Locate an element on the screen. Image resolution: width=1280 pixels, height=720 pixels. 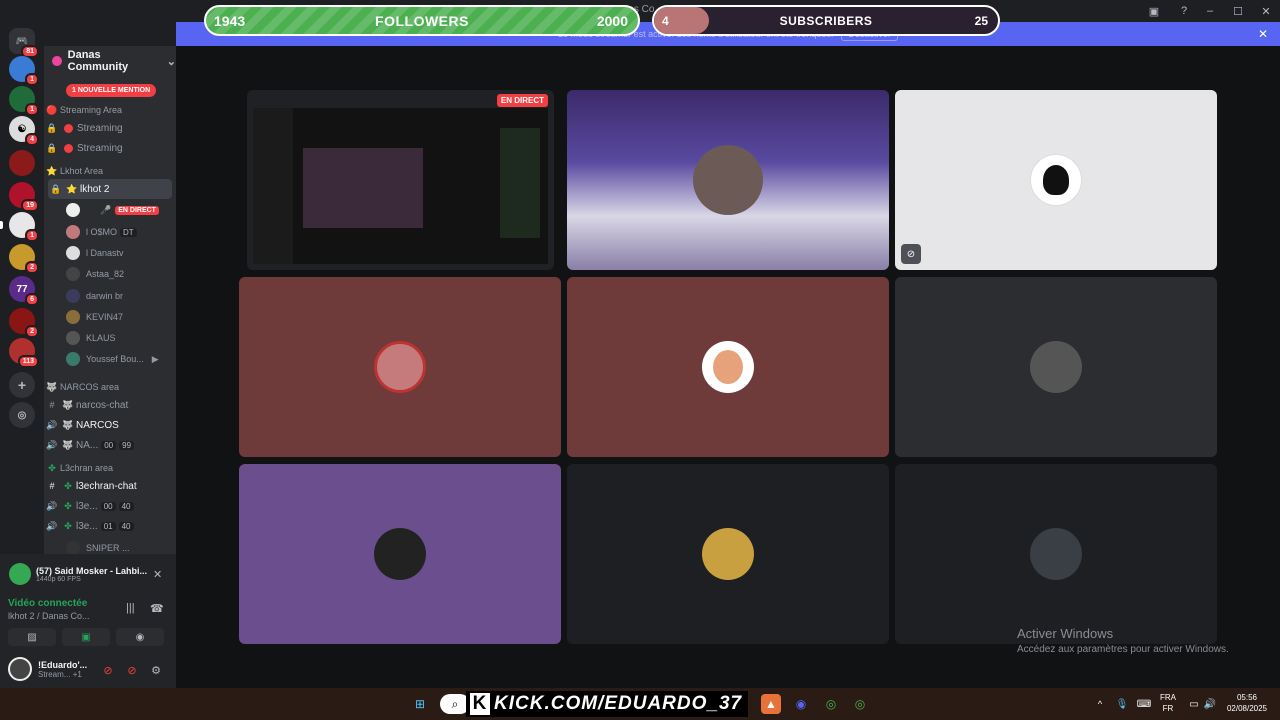
participant-tile: ⊘ is located at coordinates (1056, 180).